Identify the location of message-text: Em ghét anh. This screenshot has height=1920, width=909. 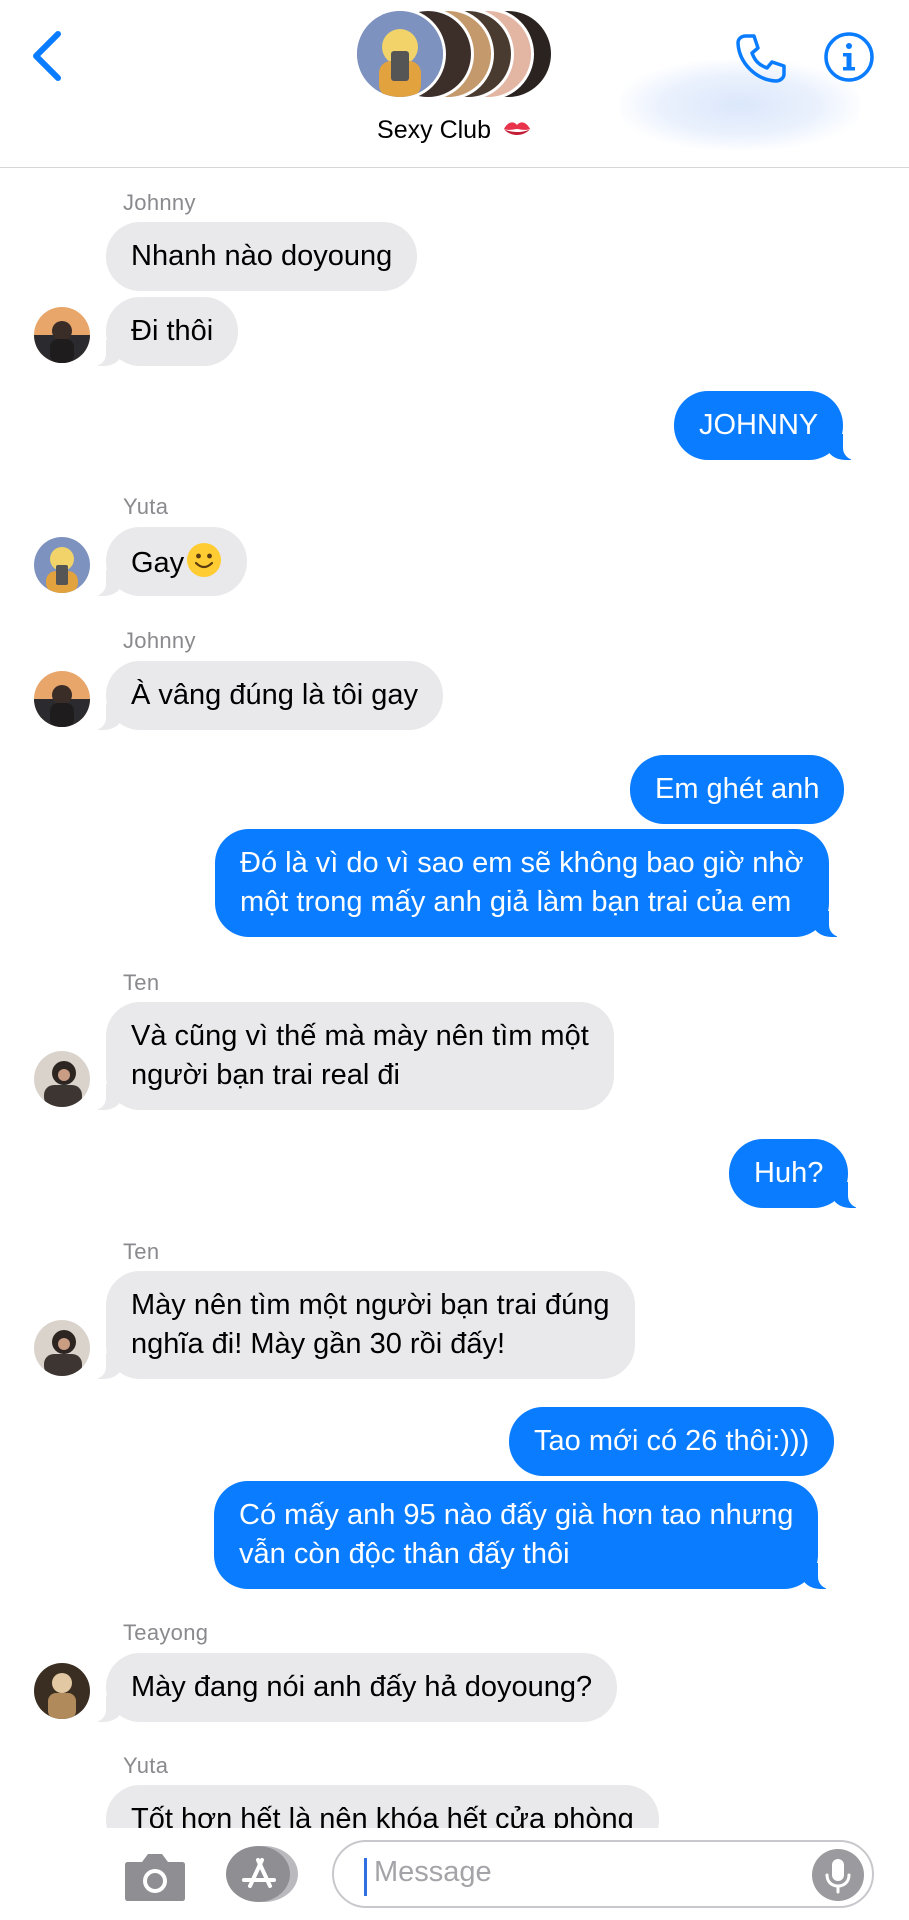
(737, 789).